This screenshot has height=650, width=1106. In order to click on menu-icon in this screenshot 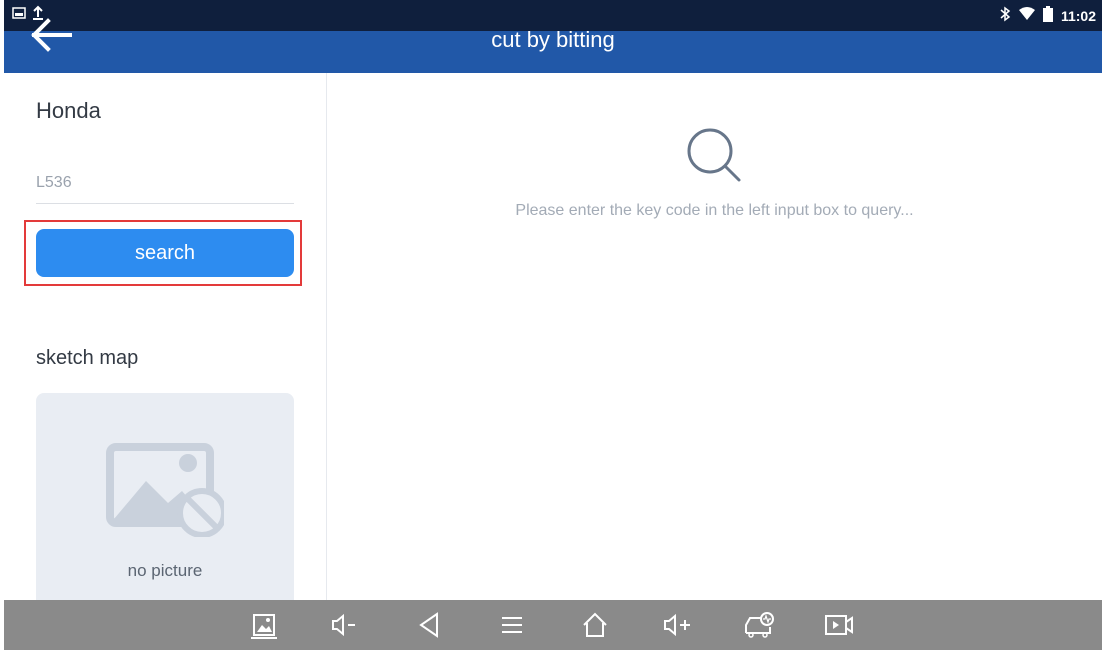, I will do `click(512, 625)`.